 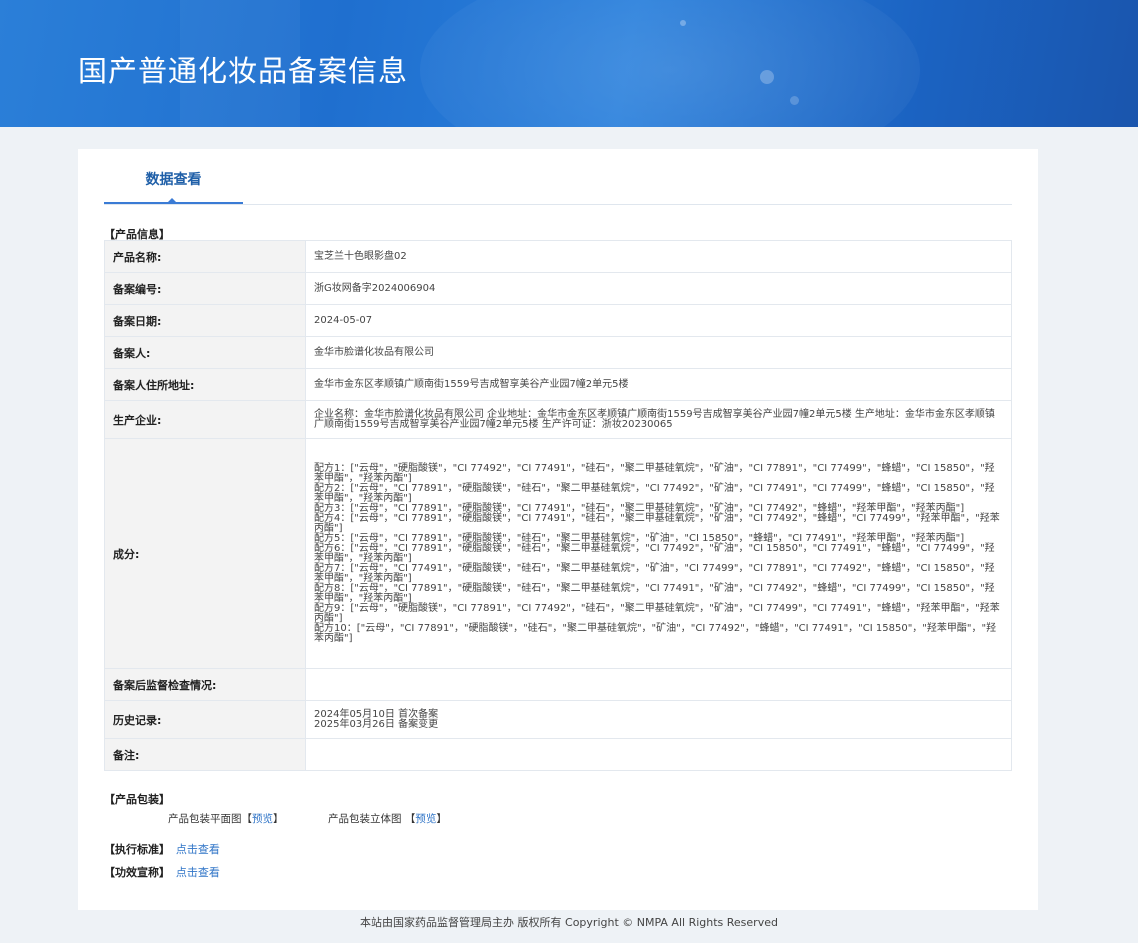 I want to click on page-title: 国产普通化妆品备案信息, so click(x=243, y=71).